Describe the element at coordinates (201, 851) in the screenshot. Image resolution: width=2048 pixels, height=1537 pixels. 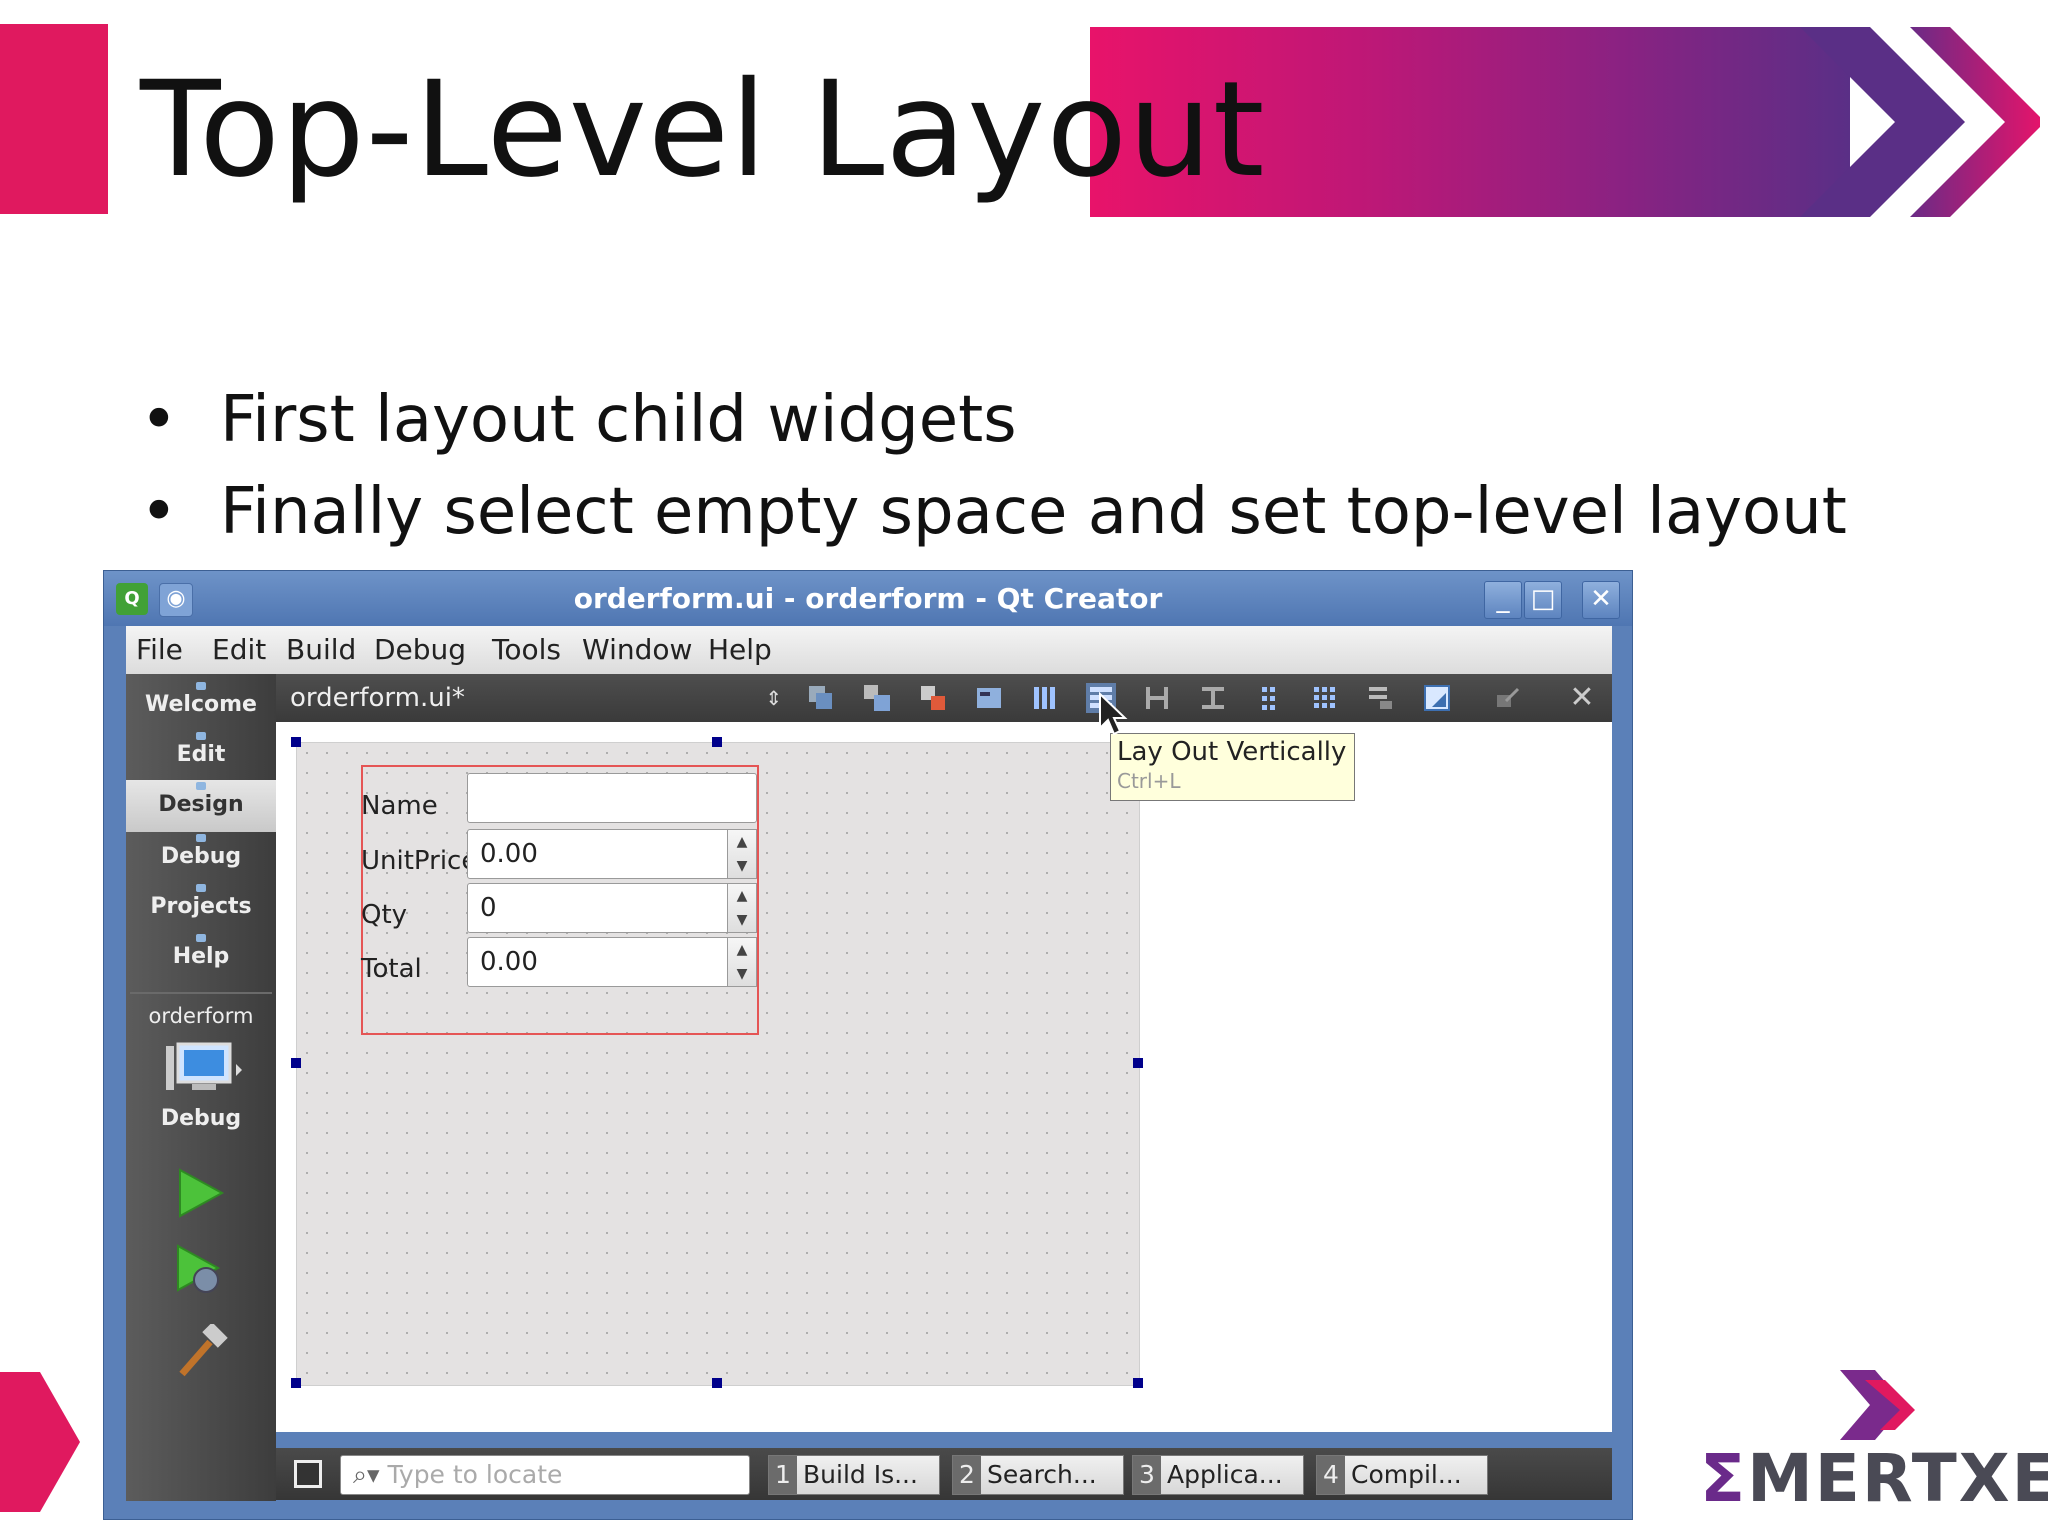
I see `mode-debug: Debug` at that location.